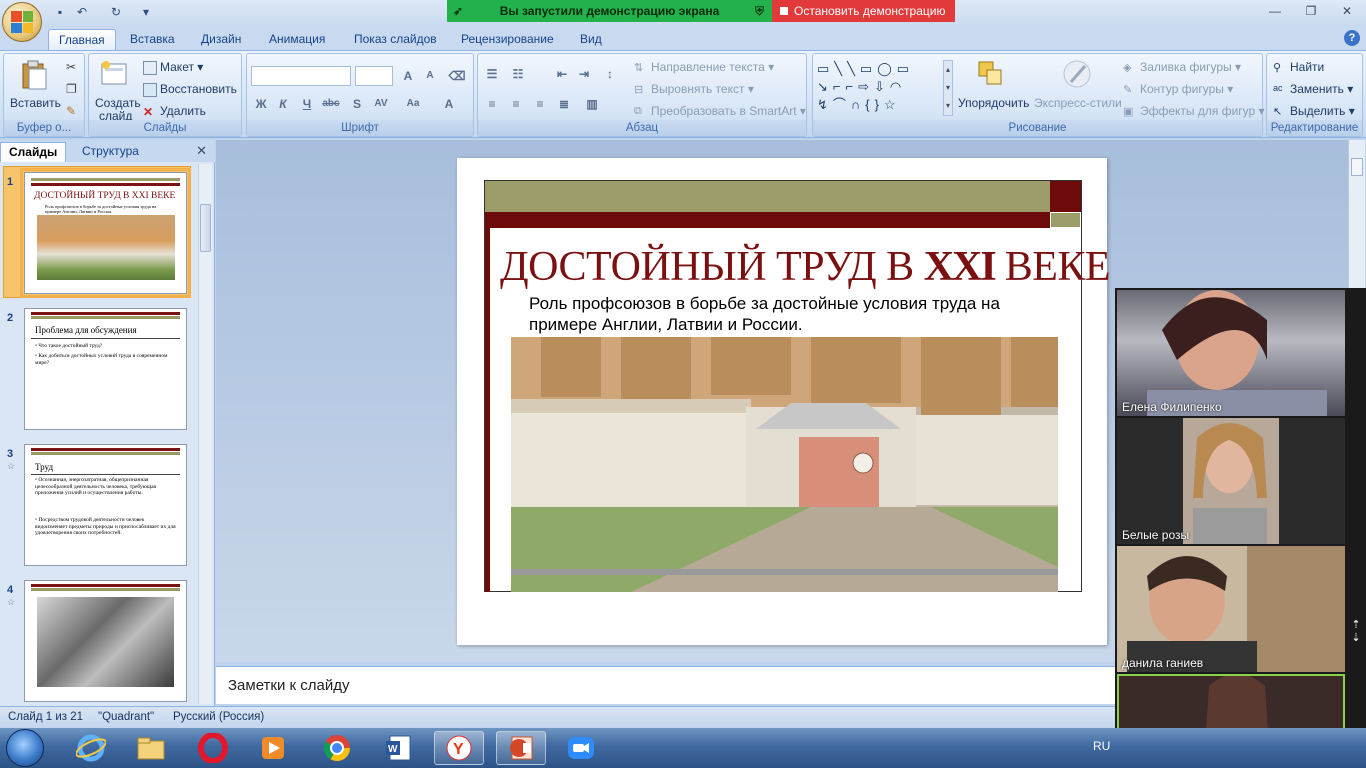 The image size is (1366, 768). What do you see at coordinates (357, 104) in the screenshot?
I see `shadow-icon: S` at bounding box center [357, 104].